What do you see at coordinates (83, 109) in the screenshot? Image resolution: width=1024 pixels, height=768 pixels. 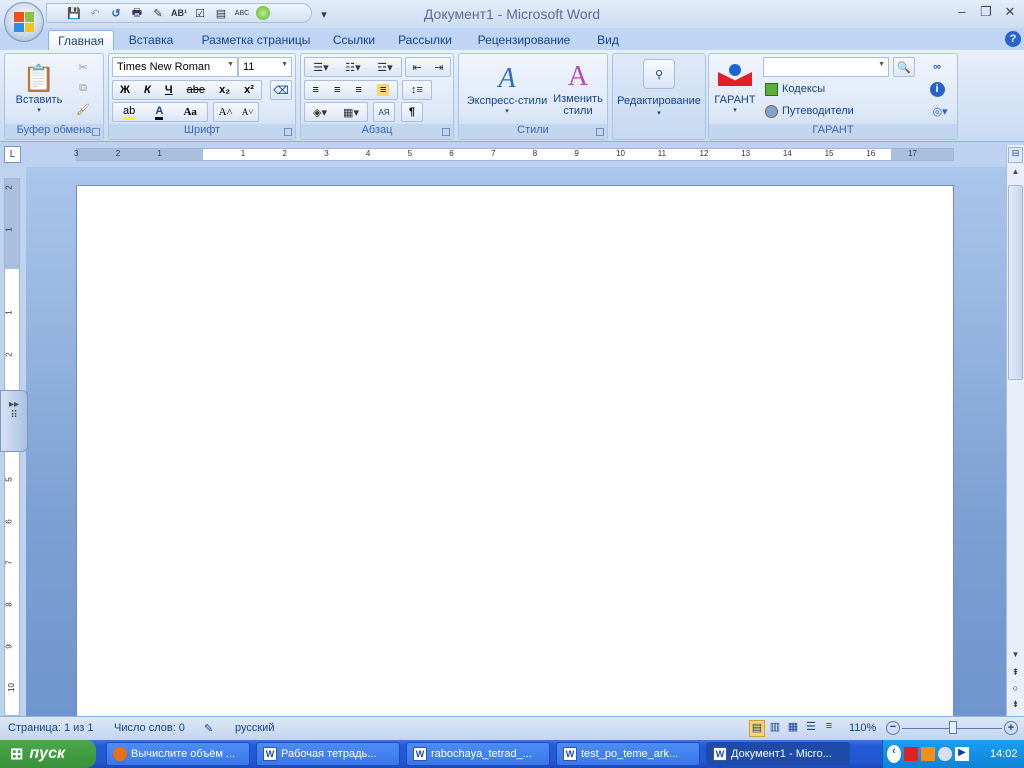 I see `format-painter-icon: 🖌` at bounding box center [83, 109].